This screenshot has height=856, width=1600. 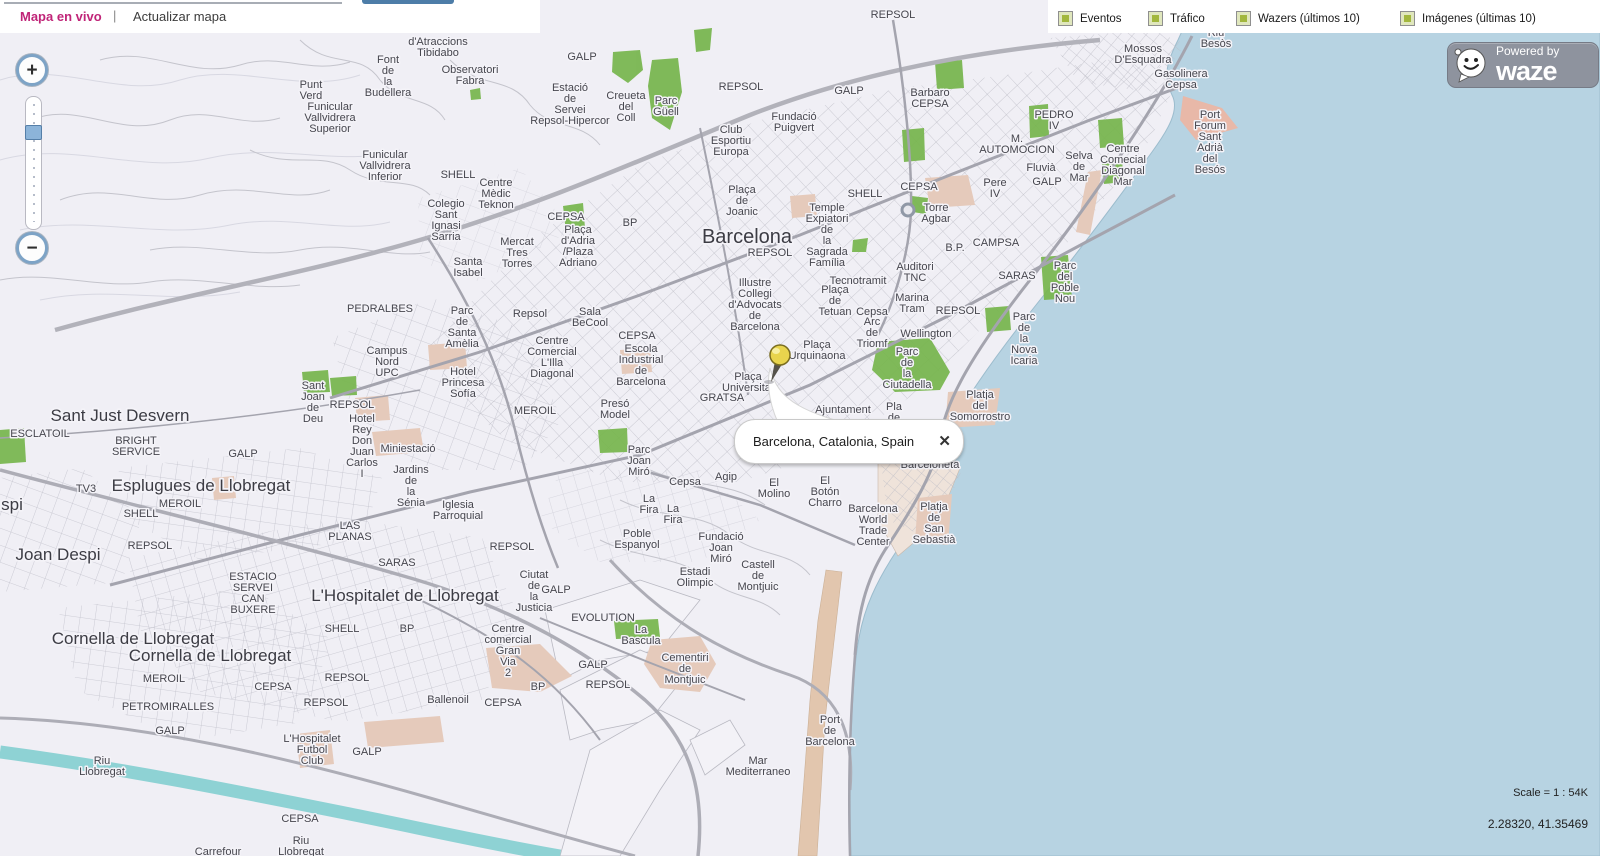 I want to click on map-label: Santa Isabel, so click(x=468, y=267).